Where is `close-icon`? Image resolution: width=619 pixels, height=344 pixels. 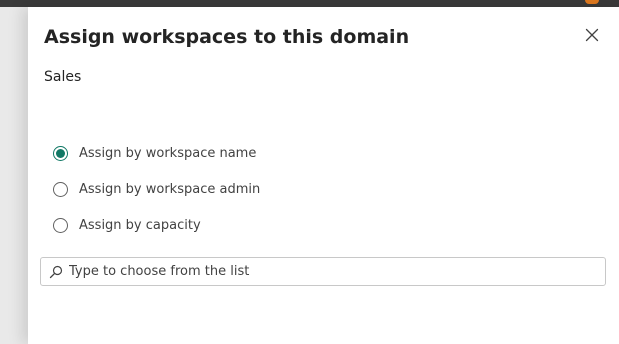
close-icon is located at coordinates (592, 35).